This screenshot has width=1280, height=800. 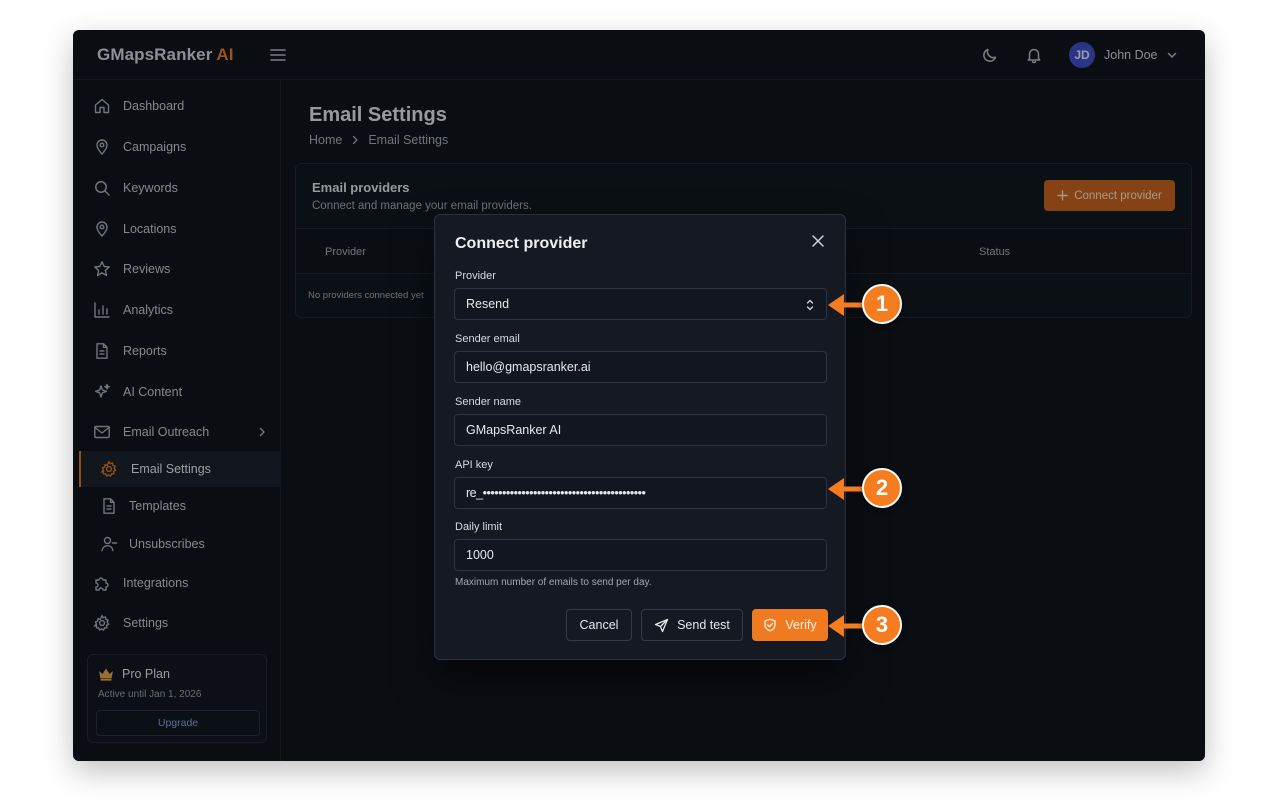 I want to click on verify-label: Verify, so click(x=801, y=625).